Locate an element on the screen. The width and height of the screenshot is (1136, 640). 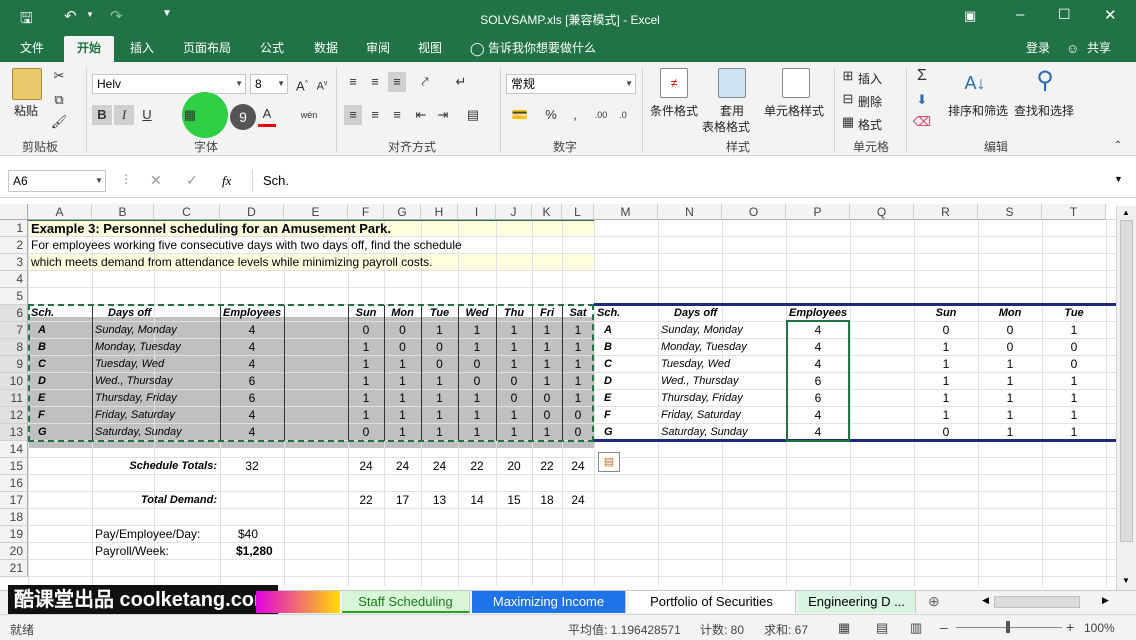
sheet-tab-staff-scheduling: Staff Scheduling is located at coordinates (406, 602).